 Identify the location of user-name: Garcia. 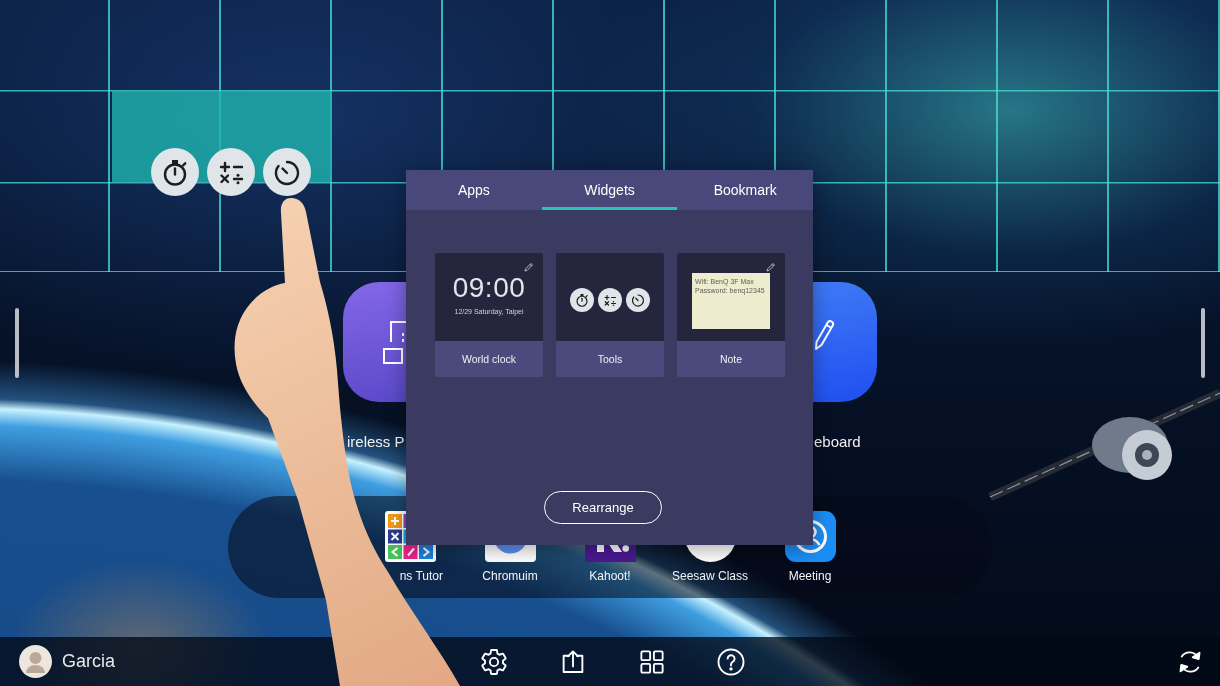
(88, 661).